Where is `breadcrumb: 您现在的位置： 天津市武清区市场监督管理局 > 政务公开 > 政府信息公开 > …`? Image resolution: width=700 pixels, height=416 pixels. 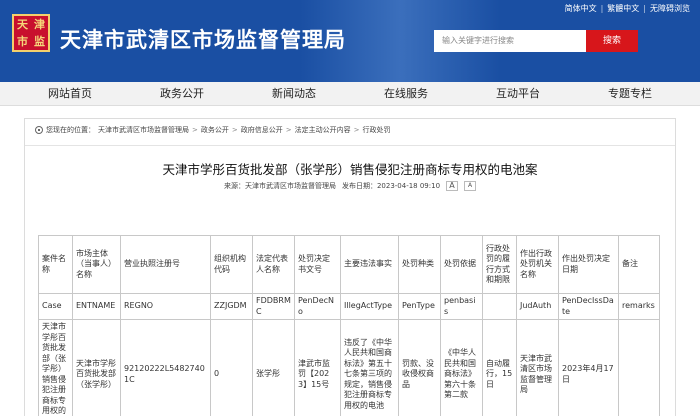
breadcrumb: 您现在的位置： 天津市武清区市场监督管理局 > 政务公开 > 政府信息公开 > … is located at coordinates (213, 130).